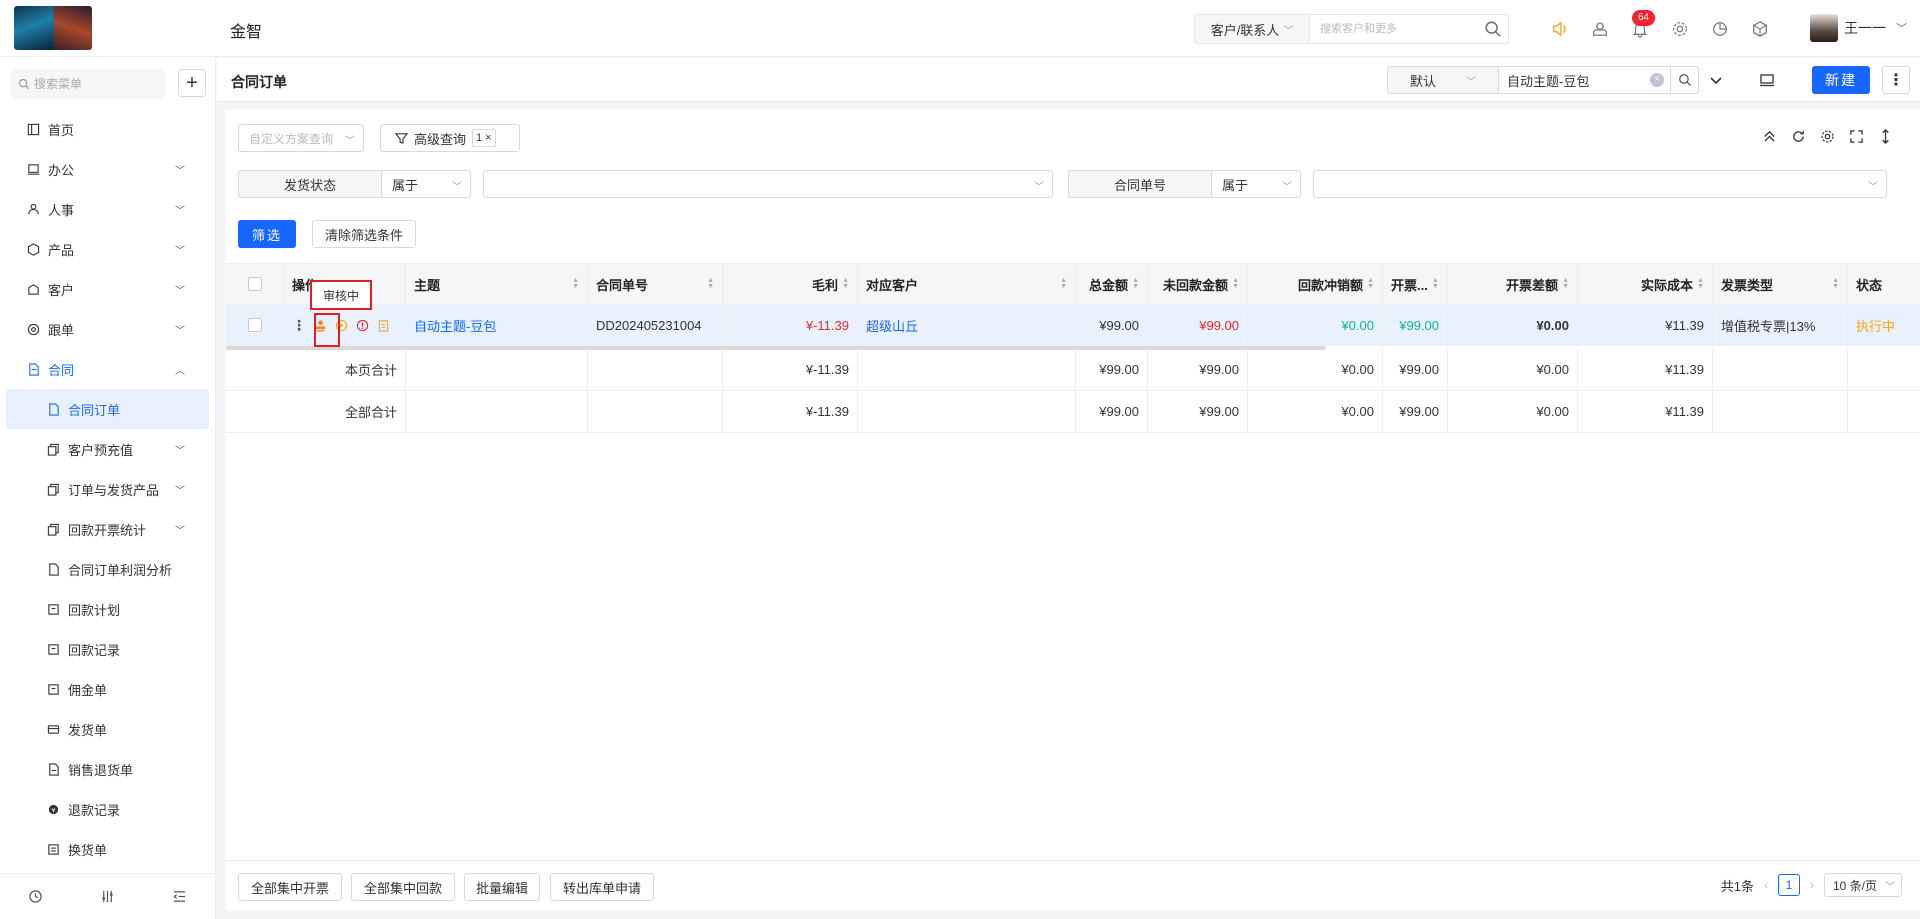  What do you see at coordinates (1789, 885) in the screenshot?
I see `page-number: 1` at bounding box center [1789, 885].